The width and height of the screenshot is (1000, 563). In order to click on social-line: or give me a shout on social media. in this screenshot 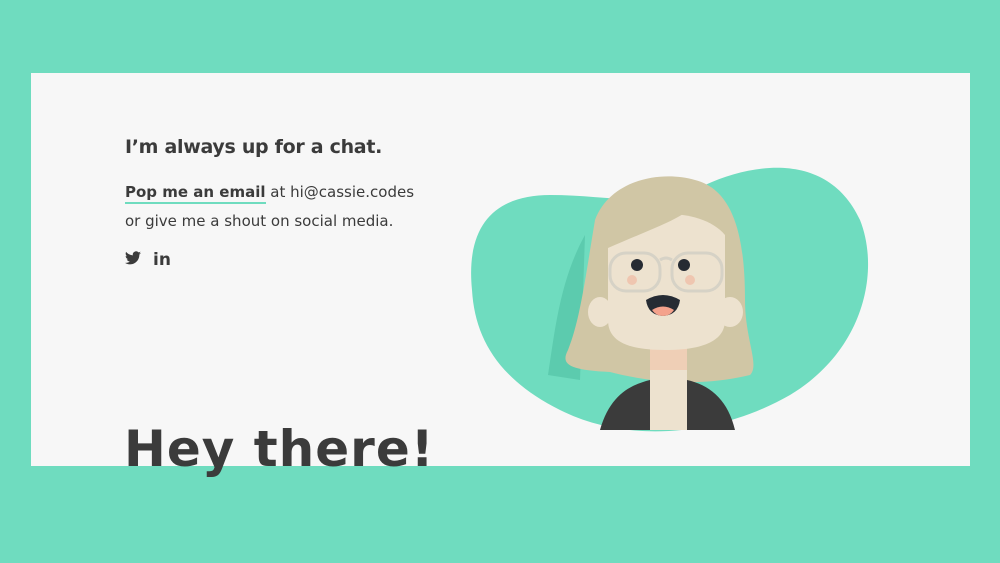, I will do `click(259, 221)`.